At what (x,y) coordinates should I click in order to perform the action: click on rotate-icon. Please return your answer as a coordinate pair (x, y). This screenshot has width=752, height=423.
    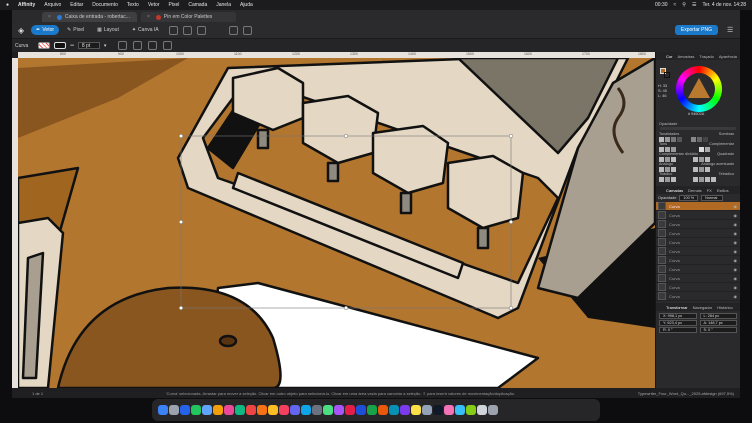
    Looking at the image, I should click on (168, 45).